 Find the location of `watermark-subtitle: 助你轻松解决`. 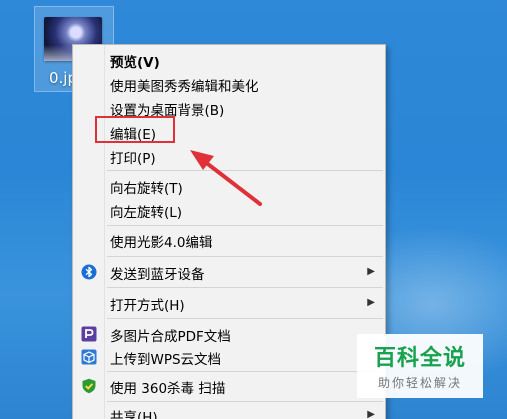

watermark-subtitle: 助你轻松解决 is located at coordinates (419, 383).